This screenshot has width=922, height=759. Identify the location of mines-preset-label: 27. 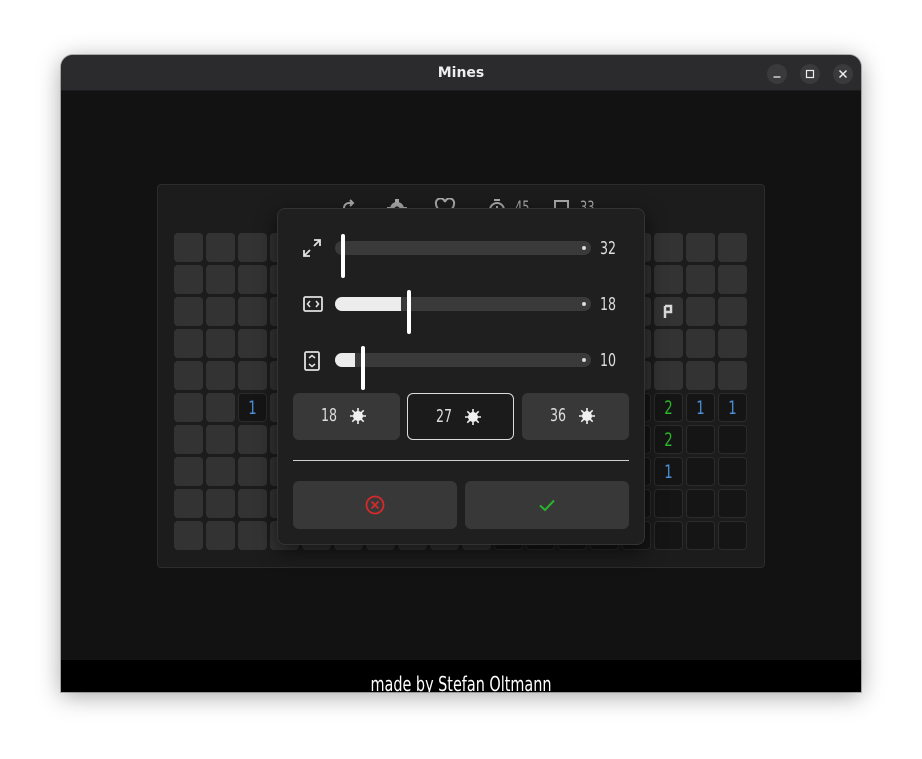
(444, 416).